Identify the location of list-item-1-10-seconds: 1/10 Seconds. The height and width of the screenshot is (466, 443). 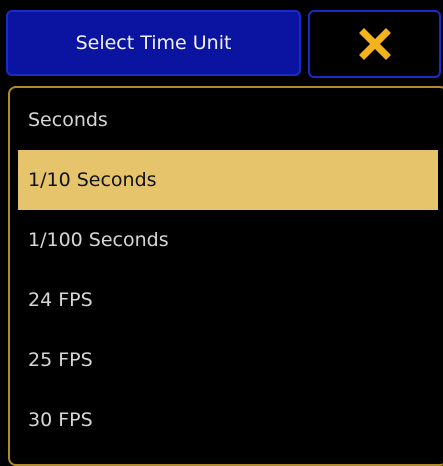
(228, 180).